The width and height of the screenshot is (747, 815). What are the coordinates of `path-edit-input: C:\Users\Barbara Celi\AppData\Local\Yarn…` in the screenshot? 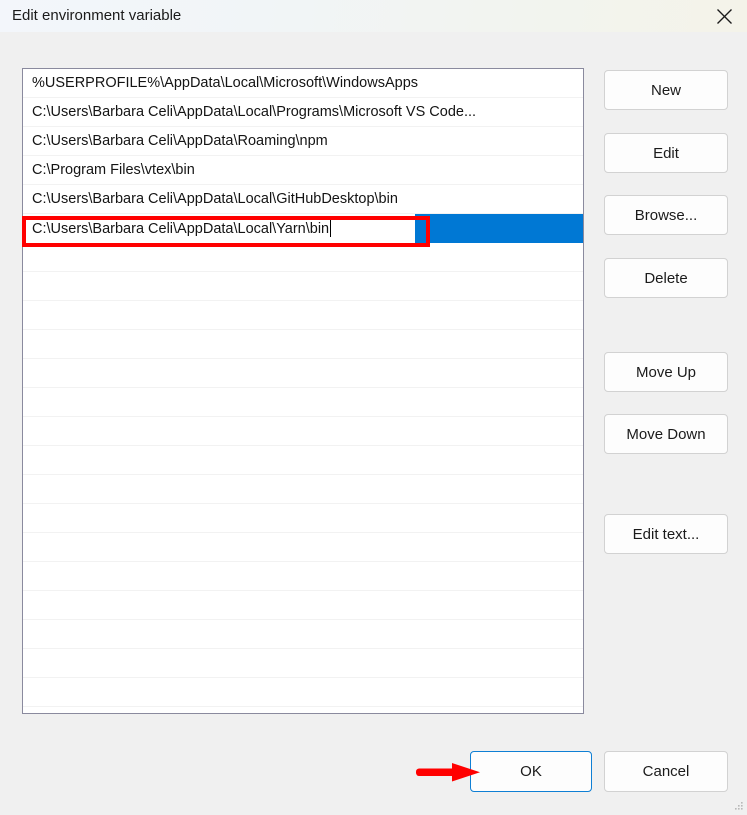 It's located at (219, 228).